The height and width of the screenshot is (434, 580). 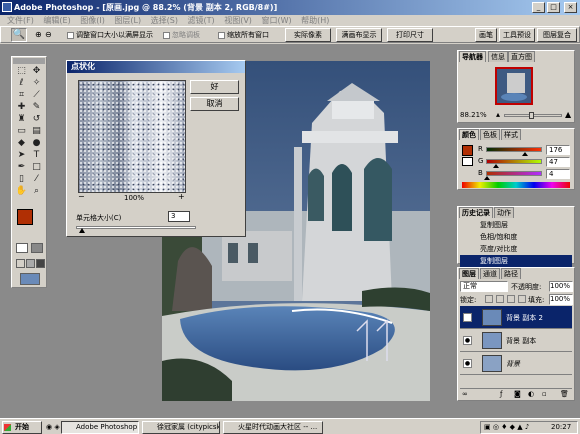 What do you see at coordinates (472, 56) in the screenshot?
I see `tab-navigator: 导航器` at bounding box center [472, 56].